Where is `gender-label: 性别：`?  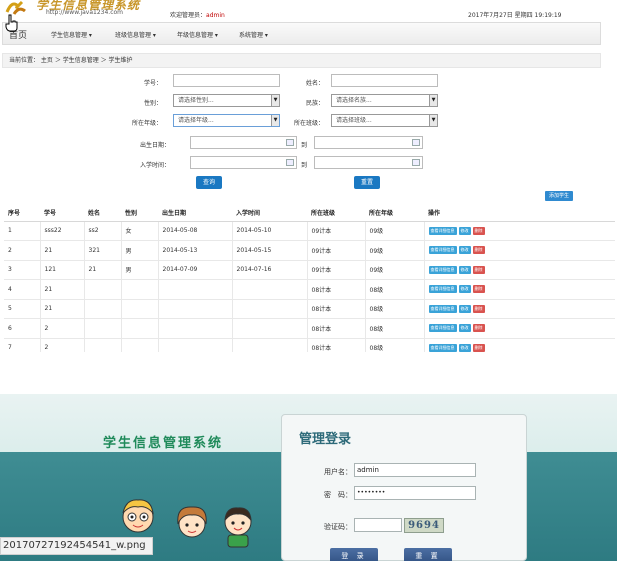 gender-label: 性别： is located at coordinates (152, 103).